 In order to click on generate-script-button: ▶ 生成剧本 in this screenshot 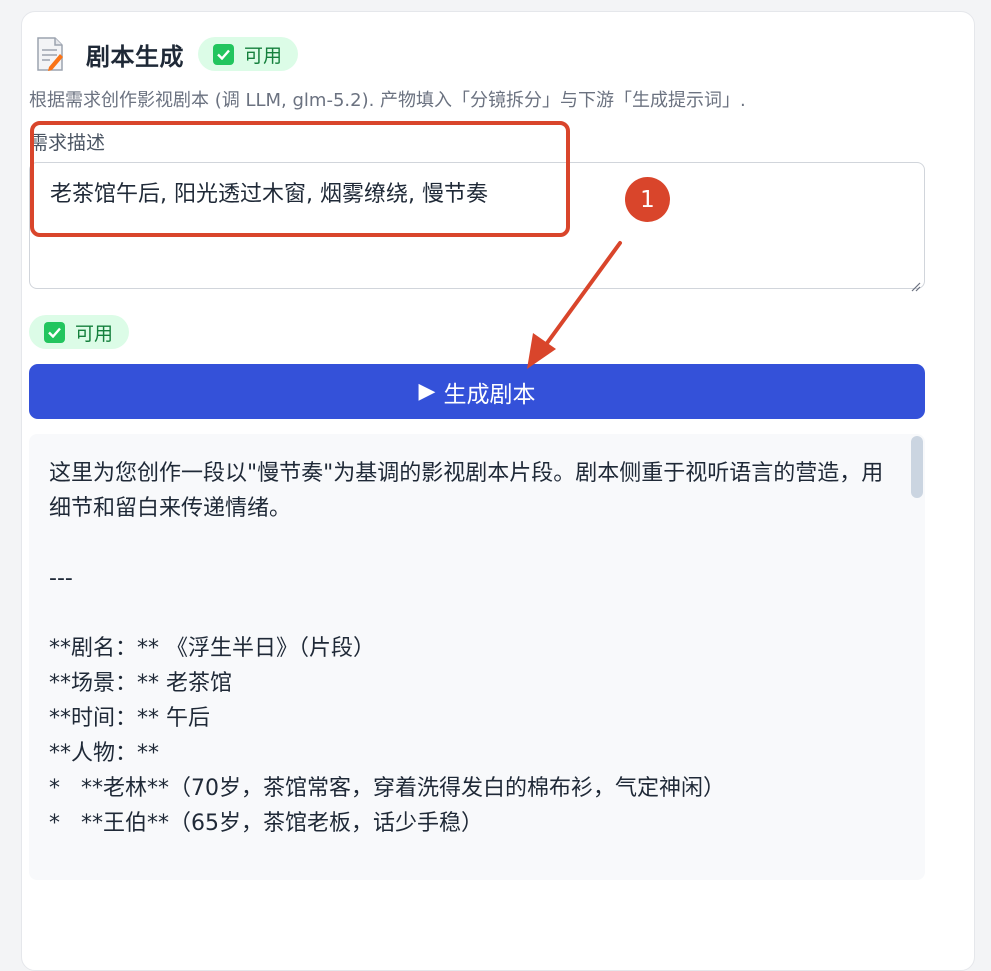, I will do `click(477, 391)`.